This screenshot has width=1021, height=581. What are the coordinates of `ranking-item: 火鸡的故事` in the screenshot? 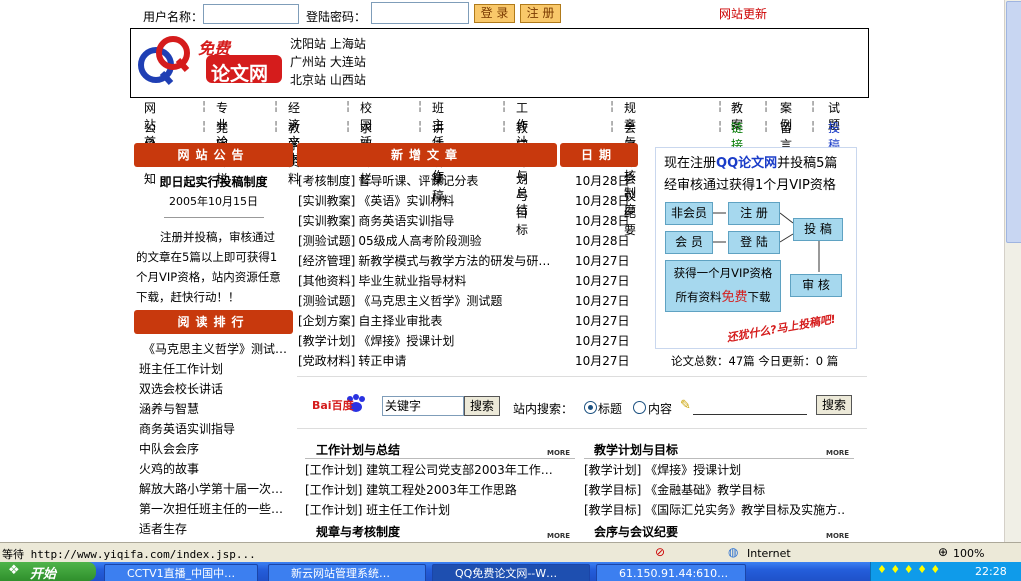 It's located at (214, 468).